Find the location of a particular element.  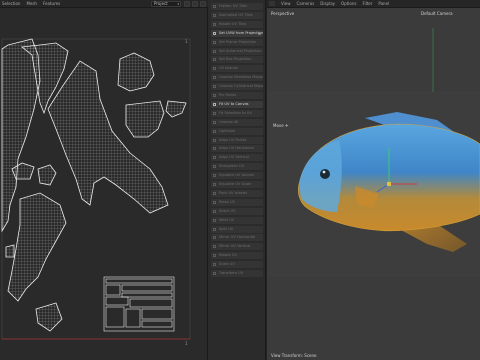

tool-button-label: Set UVW from Projection is located at coordinates (241, 32).